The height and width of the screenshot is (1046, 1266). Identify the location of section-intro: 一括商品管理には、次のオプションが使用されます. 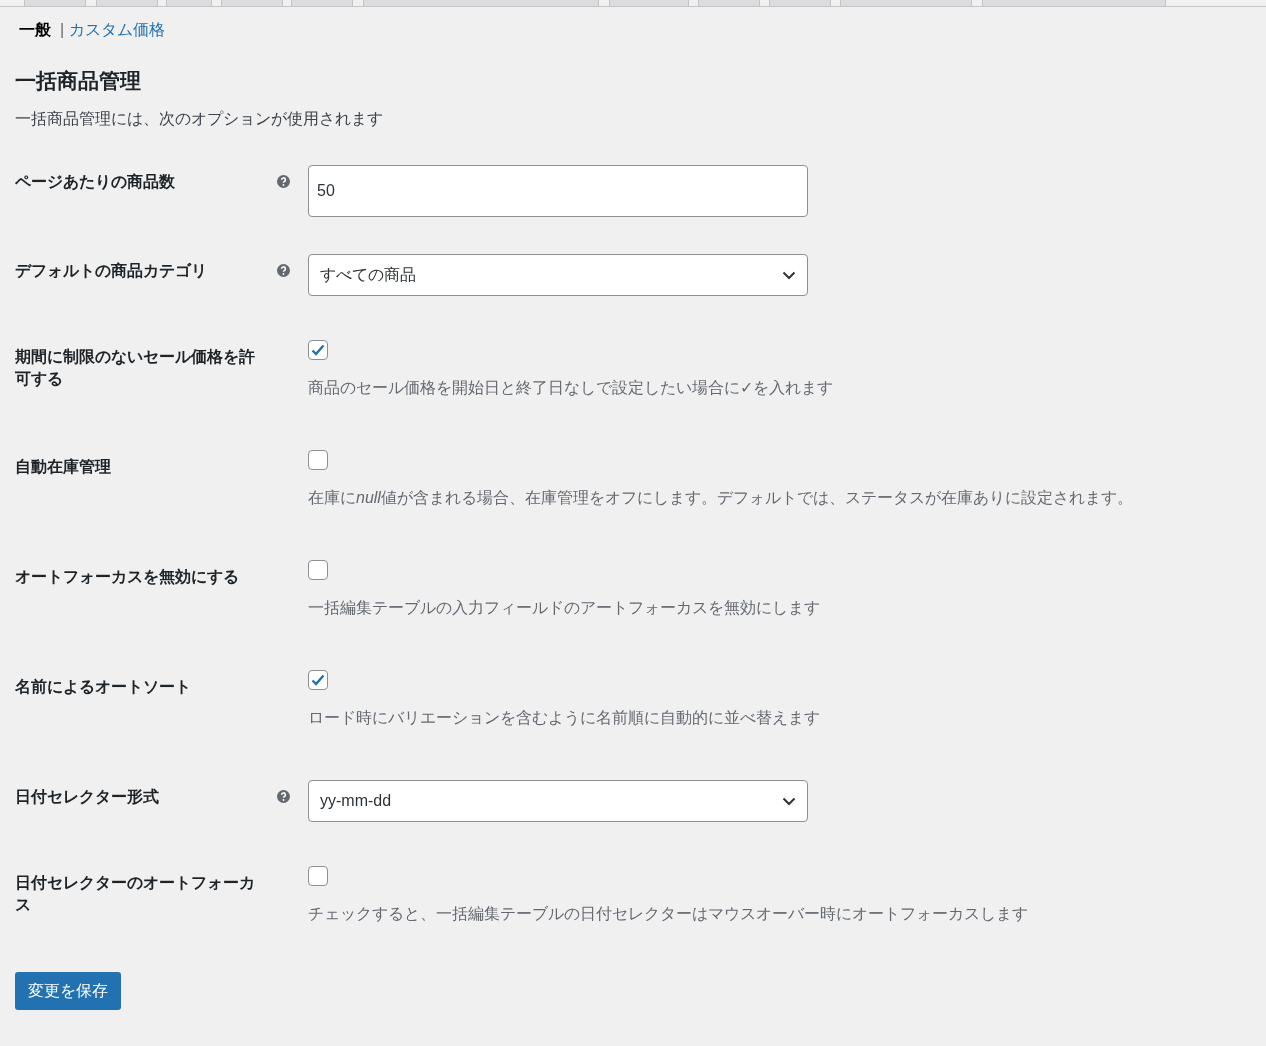
(199, 119).